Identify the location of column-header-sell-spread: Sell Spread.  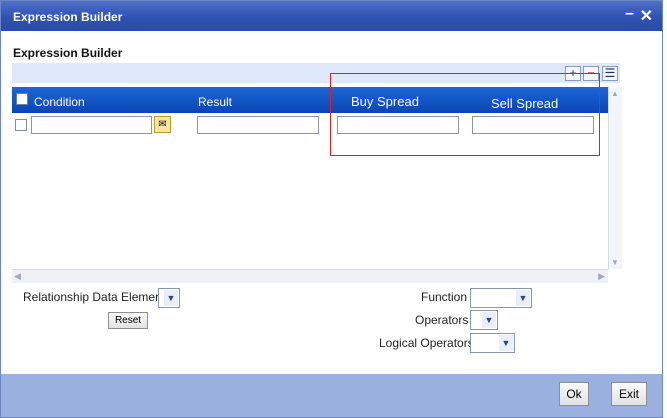
(524, 103).